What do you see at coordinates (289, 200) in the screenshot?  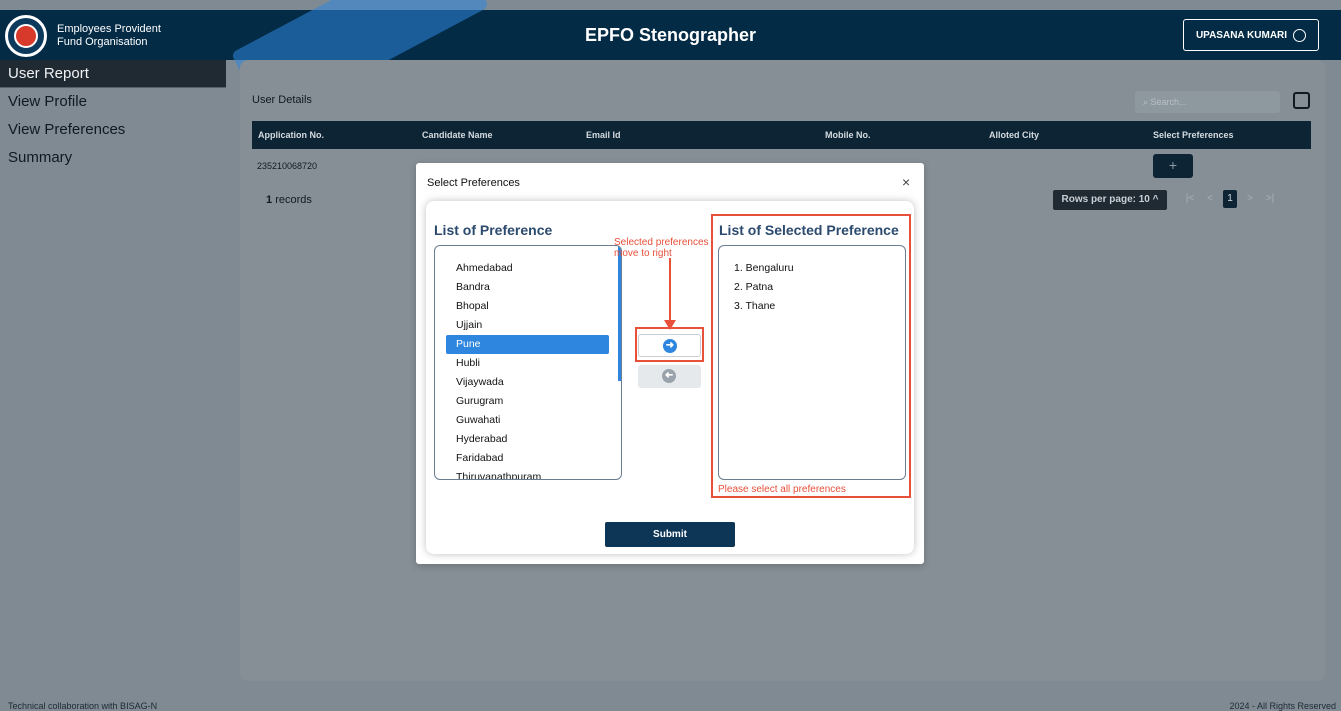 I see `records-count: 1 records` at bounding box center [289, 200].